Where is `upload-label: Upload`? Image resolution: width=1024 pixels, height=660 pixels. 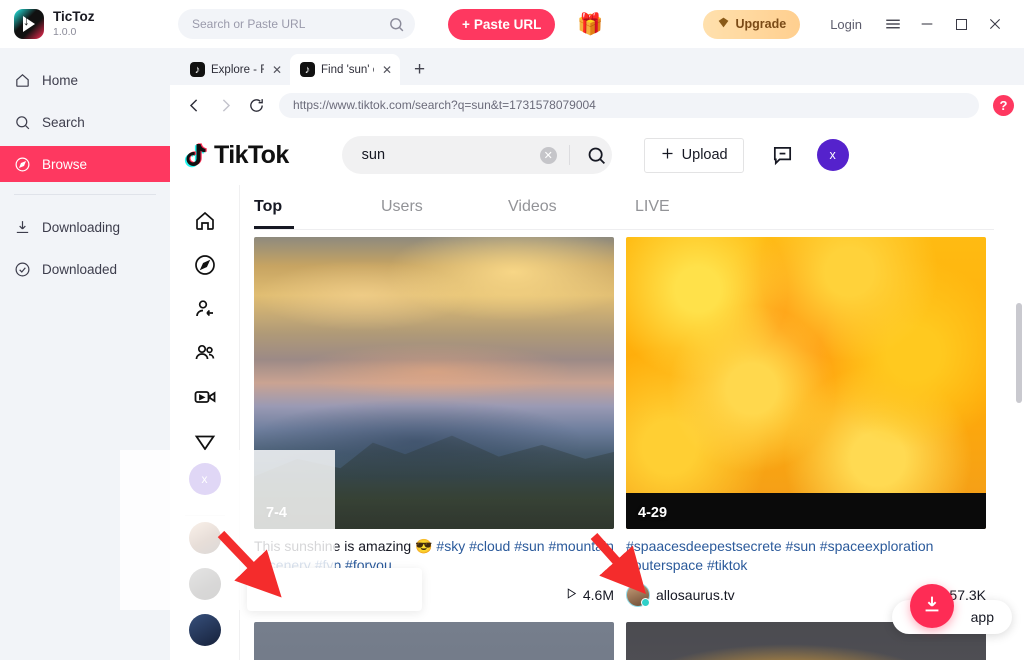 upload-label: Upload is located at coordinates (704, 155).